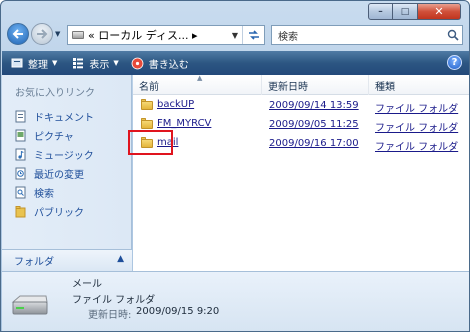 The image size is (470, 332). What do you see at coordinates (235, 35) in the screenshot?
I see `address-dropdown-icon: ▼` at bounding box center [235, 35].